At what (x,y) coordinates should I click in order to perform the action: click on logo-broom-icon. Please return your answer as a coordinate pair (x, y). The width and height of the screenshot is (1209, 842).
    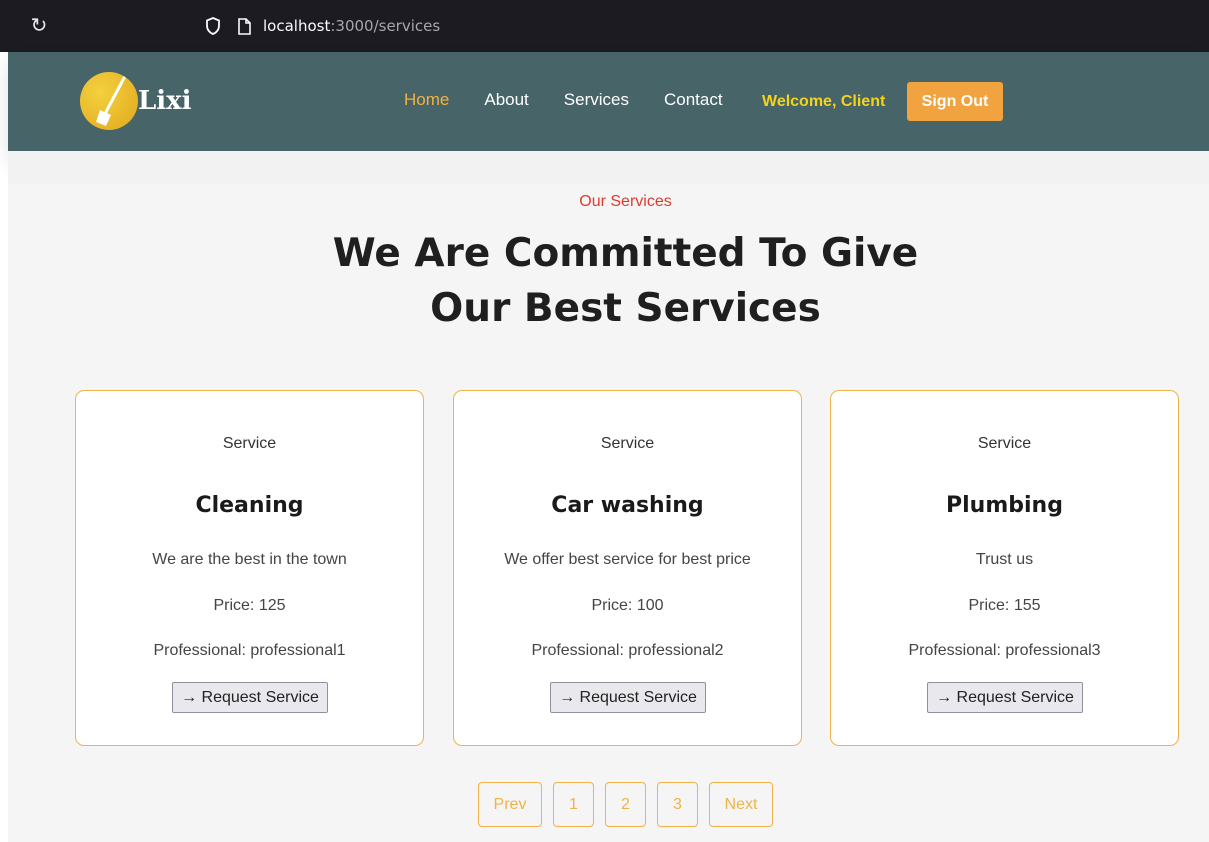
    Looking at the image, I should click on (109, 101).